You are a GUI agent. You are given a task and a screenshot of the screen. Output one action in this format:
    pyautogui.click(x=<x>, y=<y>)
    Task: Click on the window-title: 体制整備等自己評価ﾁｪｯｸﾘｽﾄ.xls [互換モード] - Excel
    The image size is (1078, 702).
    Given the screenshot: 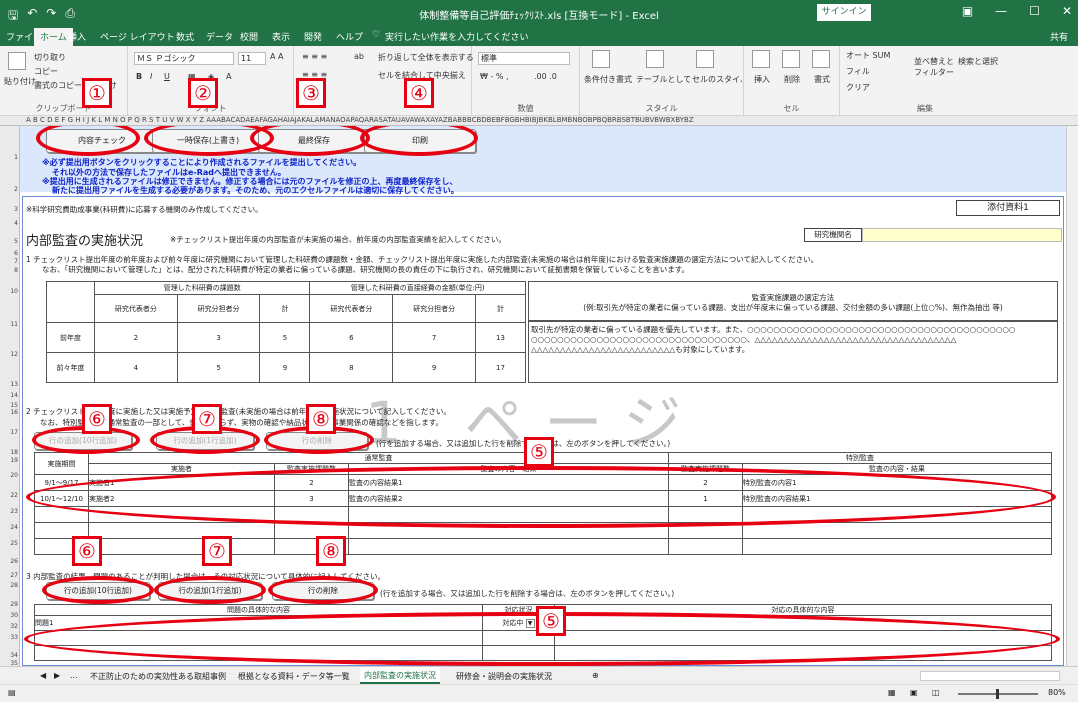 What is the action you would take?
    pyautogui.click(x=539, y=16)
    